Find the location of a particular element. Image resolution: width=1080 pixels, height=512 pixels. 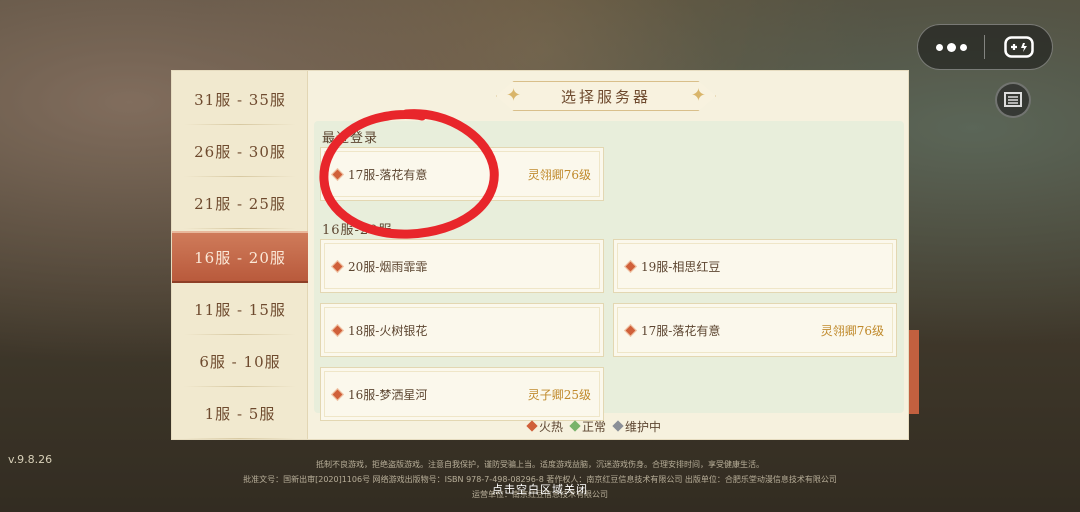

panel-title-frame: ✦ 选择服务器 ✦ is located at coordinates (606, 96).